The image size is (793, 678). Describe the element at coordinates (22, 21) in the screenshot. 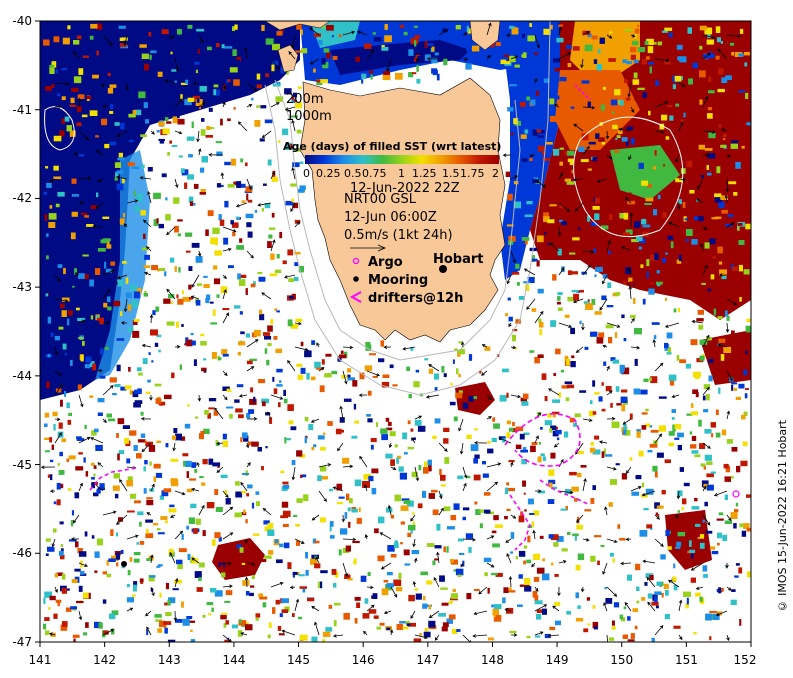

I see `lat-tick-label: -40` at that location.